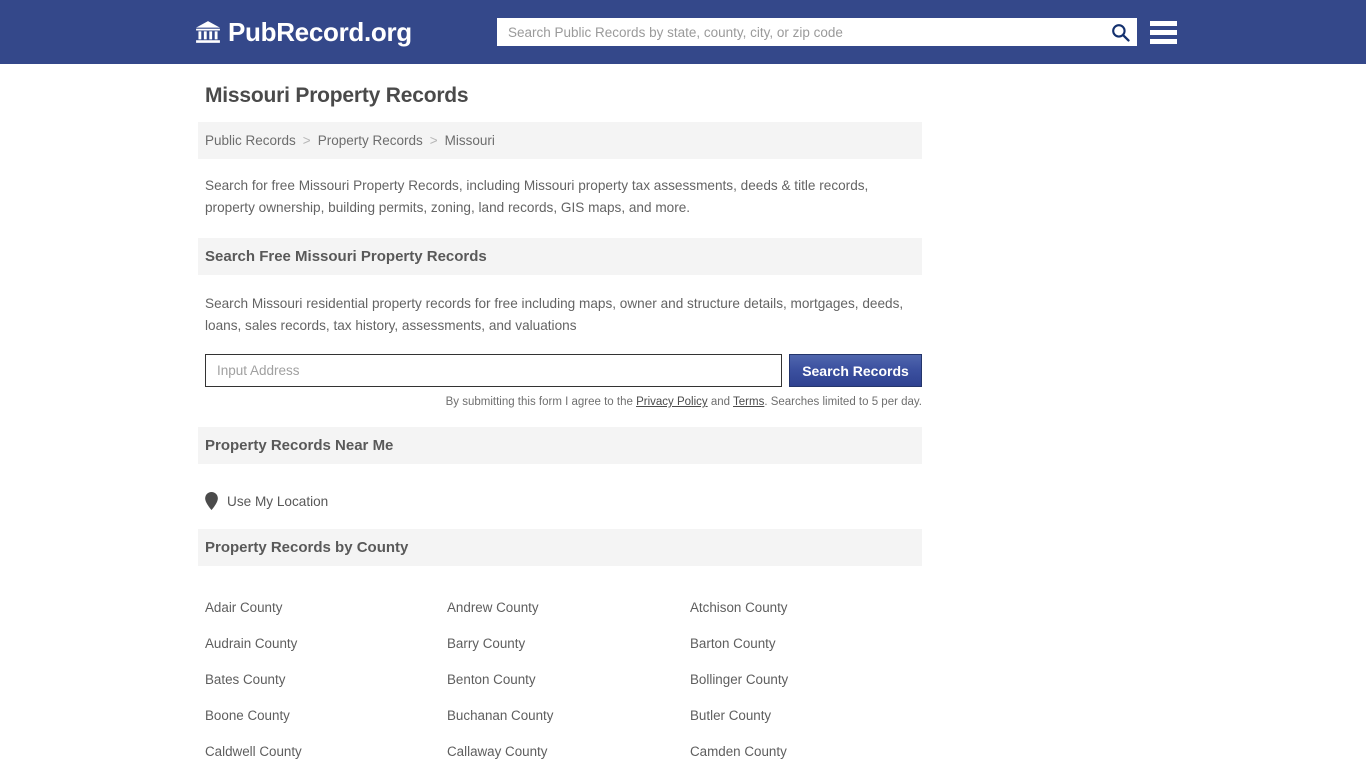 This screenshot has width=1366, height=768. What do you see at coordinates (720, 402) in the screenshot?
I see `disclaimer-middle: and` at bounding box center [720, 402].